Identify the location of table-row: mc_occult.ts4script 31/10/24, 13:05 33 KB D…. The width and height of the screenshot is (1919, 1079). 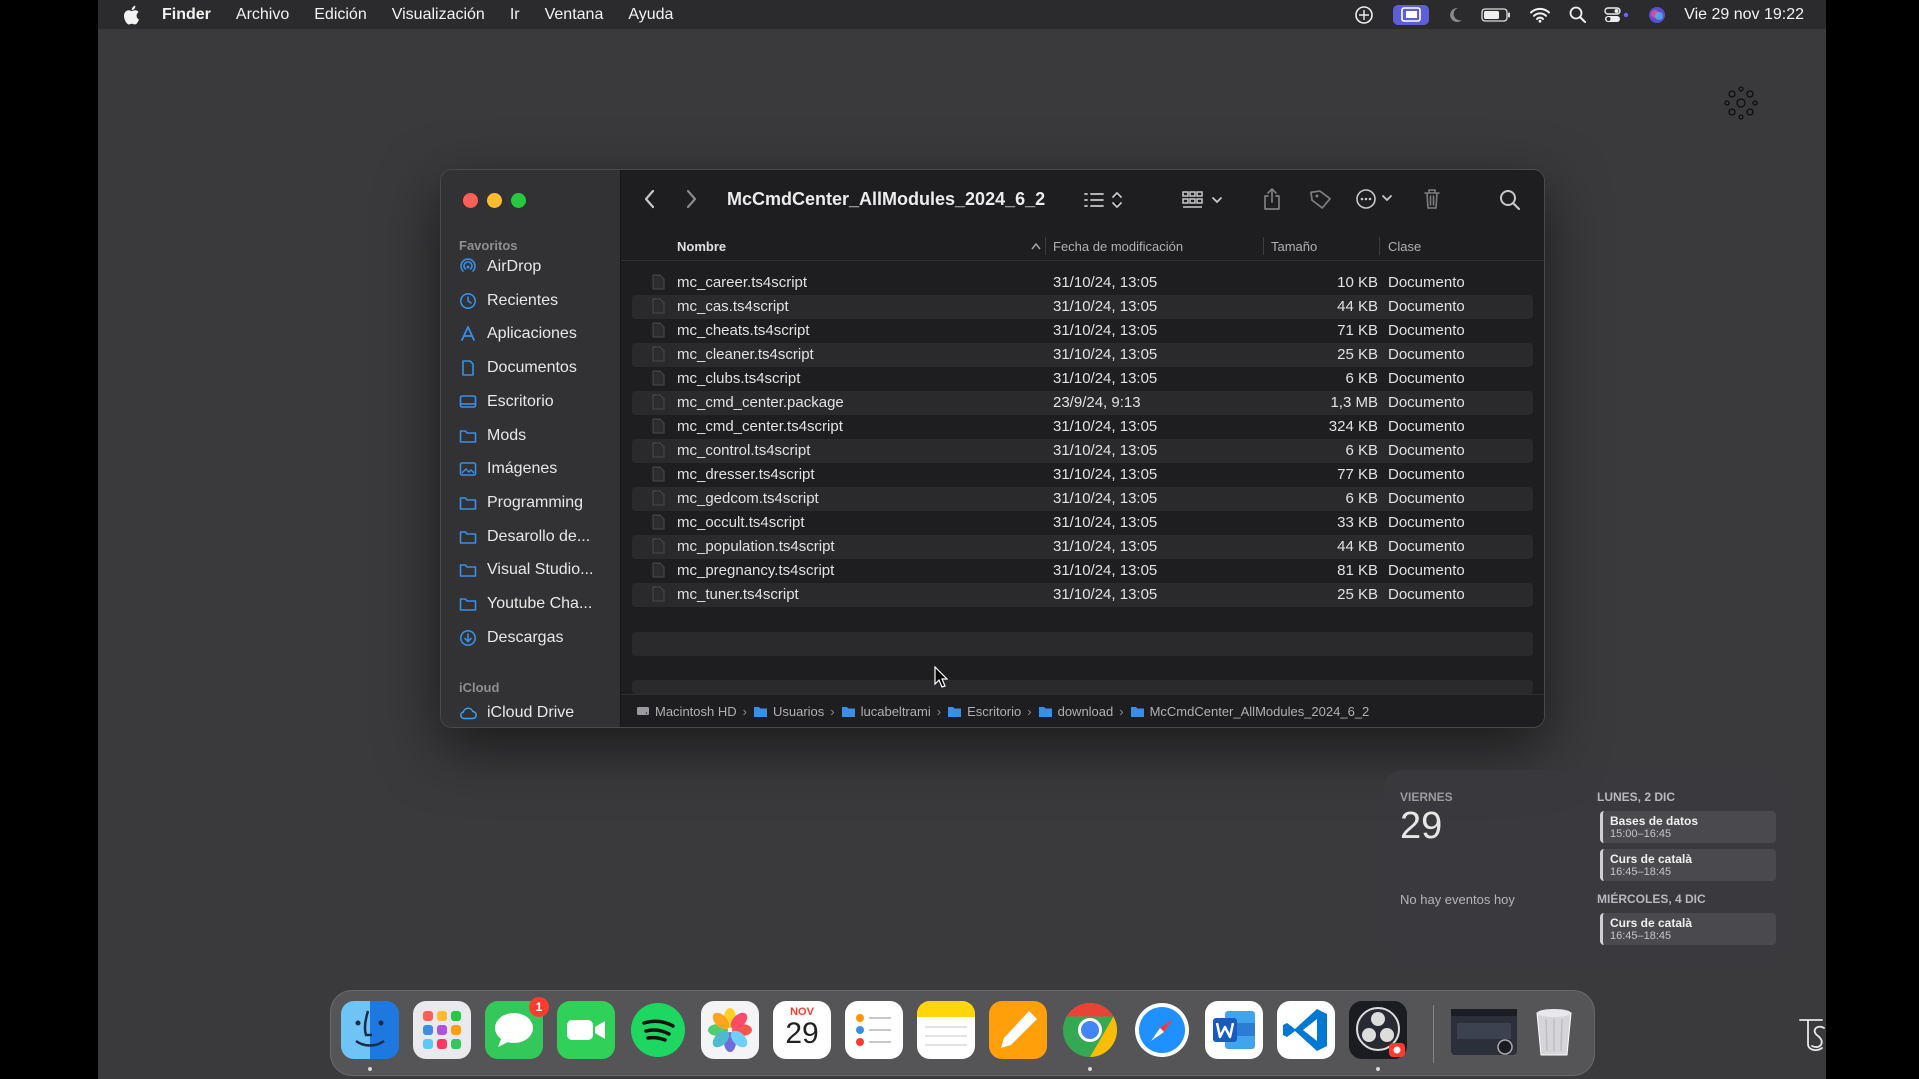
(1082, 523).